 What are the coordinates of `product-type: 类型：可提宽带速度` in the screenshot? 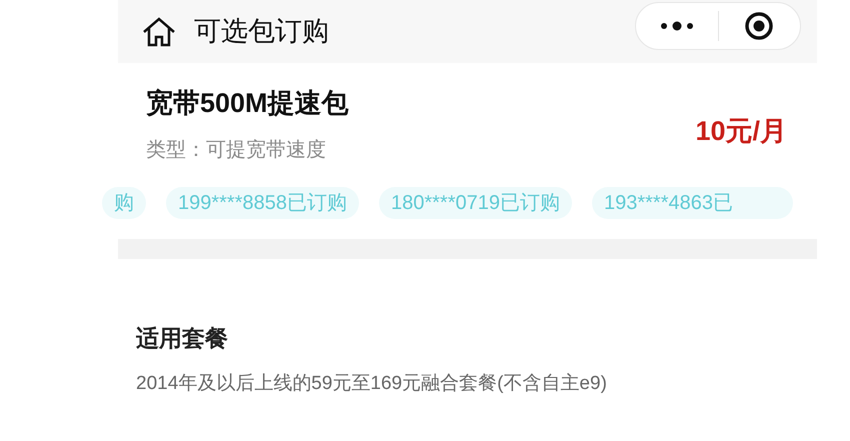 It's located at (236, 150).